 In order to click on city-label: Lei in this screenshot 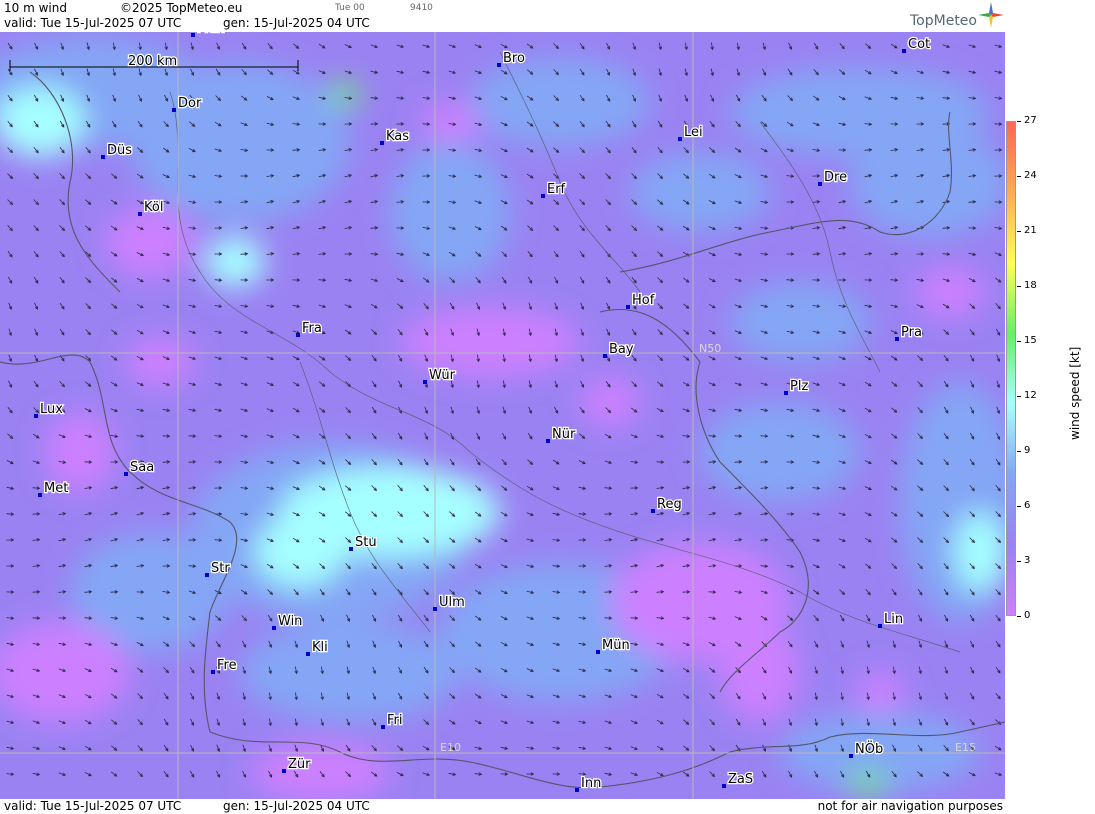, I will do `click(693, 132)`.